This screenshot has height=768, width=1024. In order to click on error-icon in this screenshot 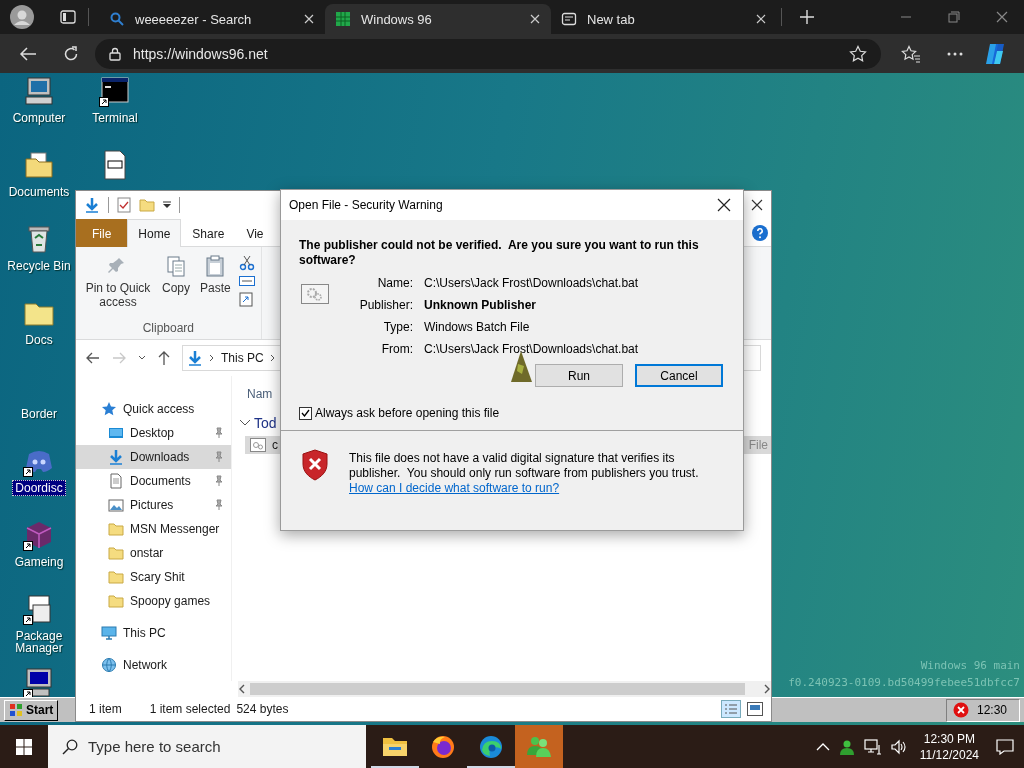, I will do `click(960, 710)`.